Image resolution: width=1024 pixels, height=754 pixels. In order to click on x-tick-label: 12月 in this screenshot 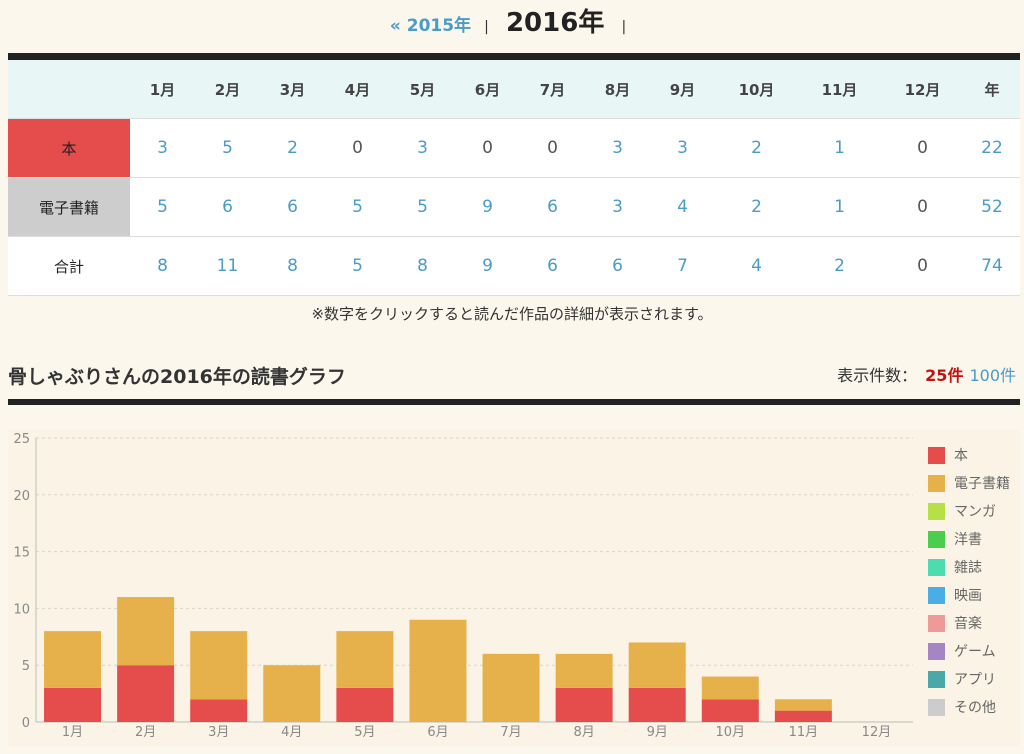, I will do `click(877, 732)`.